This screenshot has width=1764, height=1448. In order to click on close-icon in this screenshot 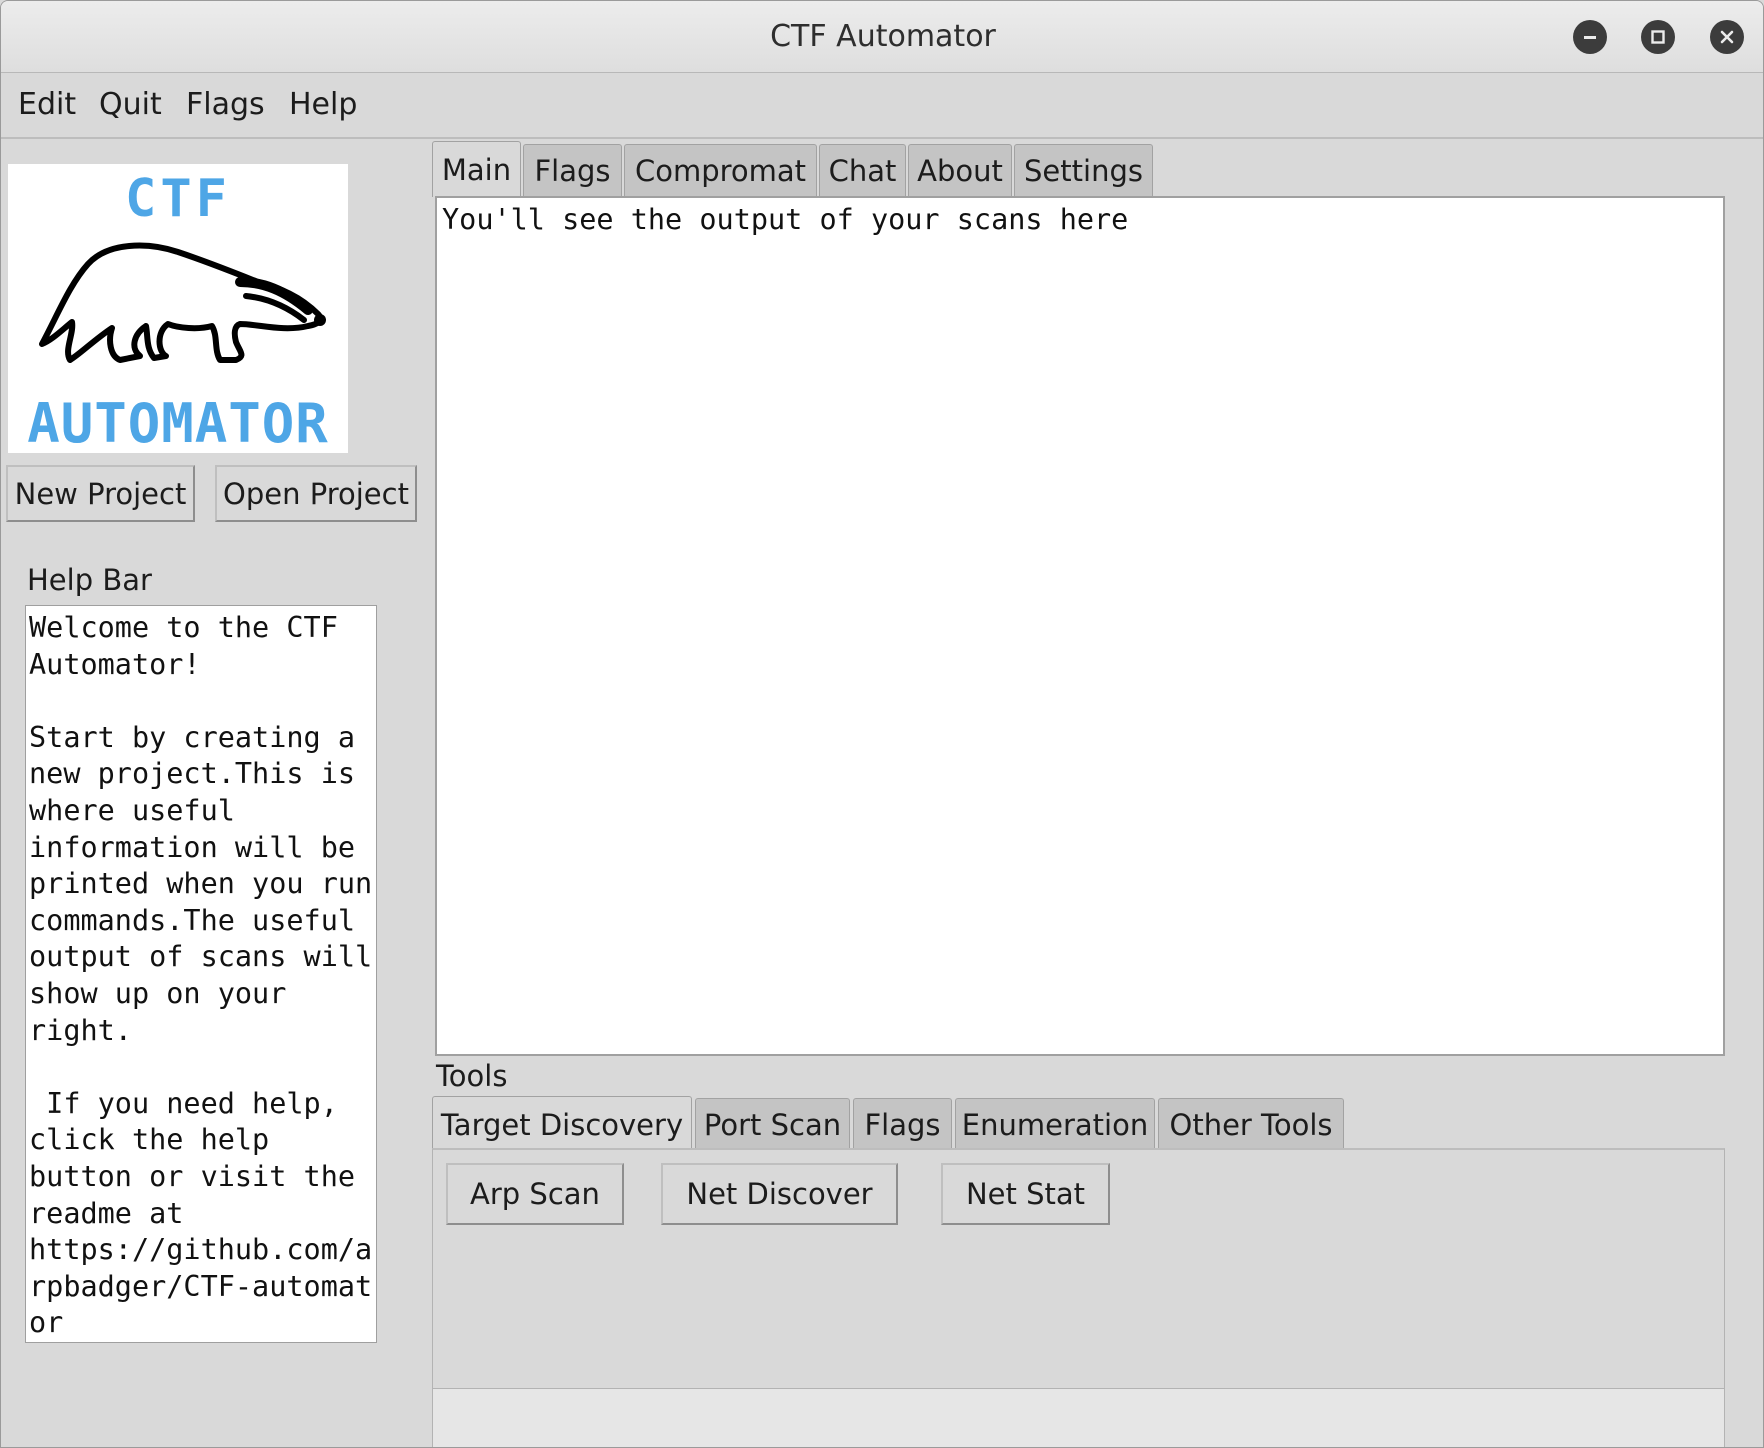, I will do `click(1727, 37)`.